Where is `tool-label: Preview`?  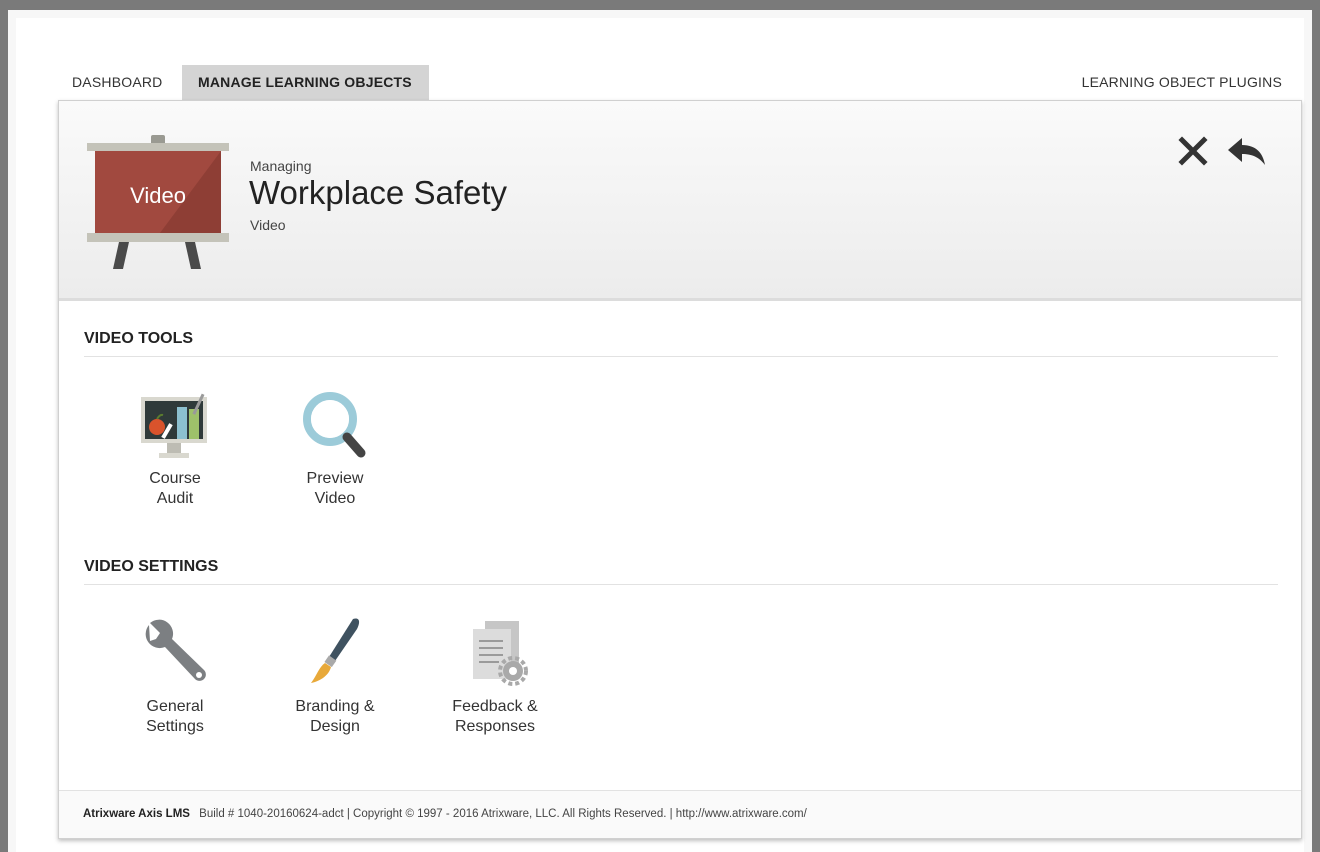 tool-label: Preview is located at coordinates (335, 478).